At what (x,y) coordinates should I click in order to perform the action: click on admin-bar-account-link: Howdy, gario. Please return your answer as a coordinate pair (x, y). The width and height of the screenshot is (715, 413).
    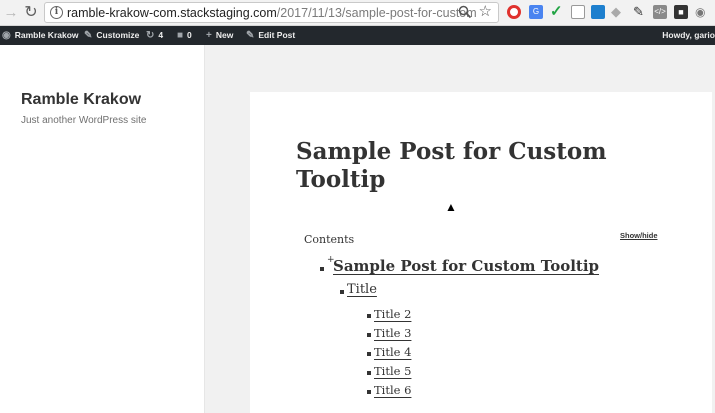
    Looking at the image, I should click on (688, 35).